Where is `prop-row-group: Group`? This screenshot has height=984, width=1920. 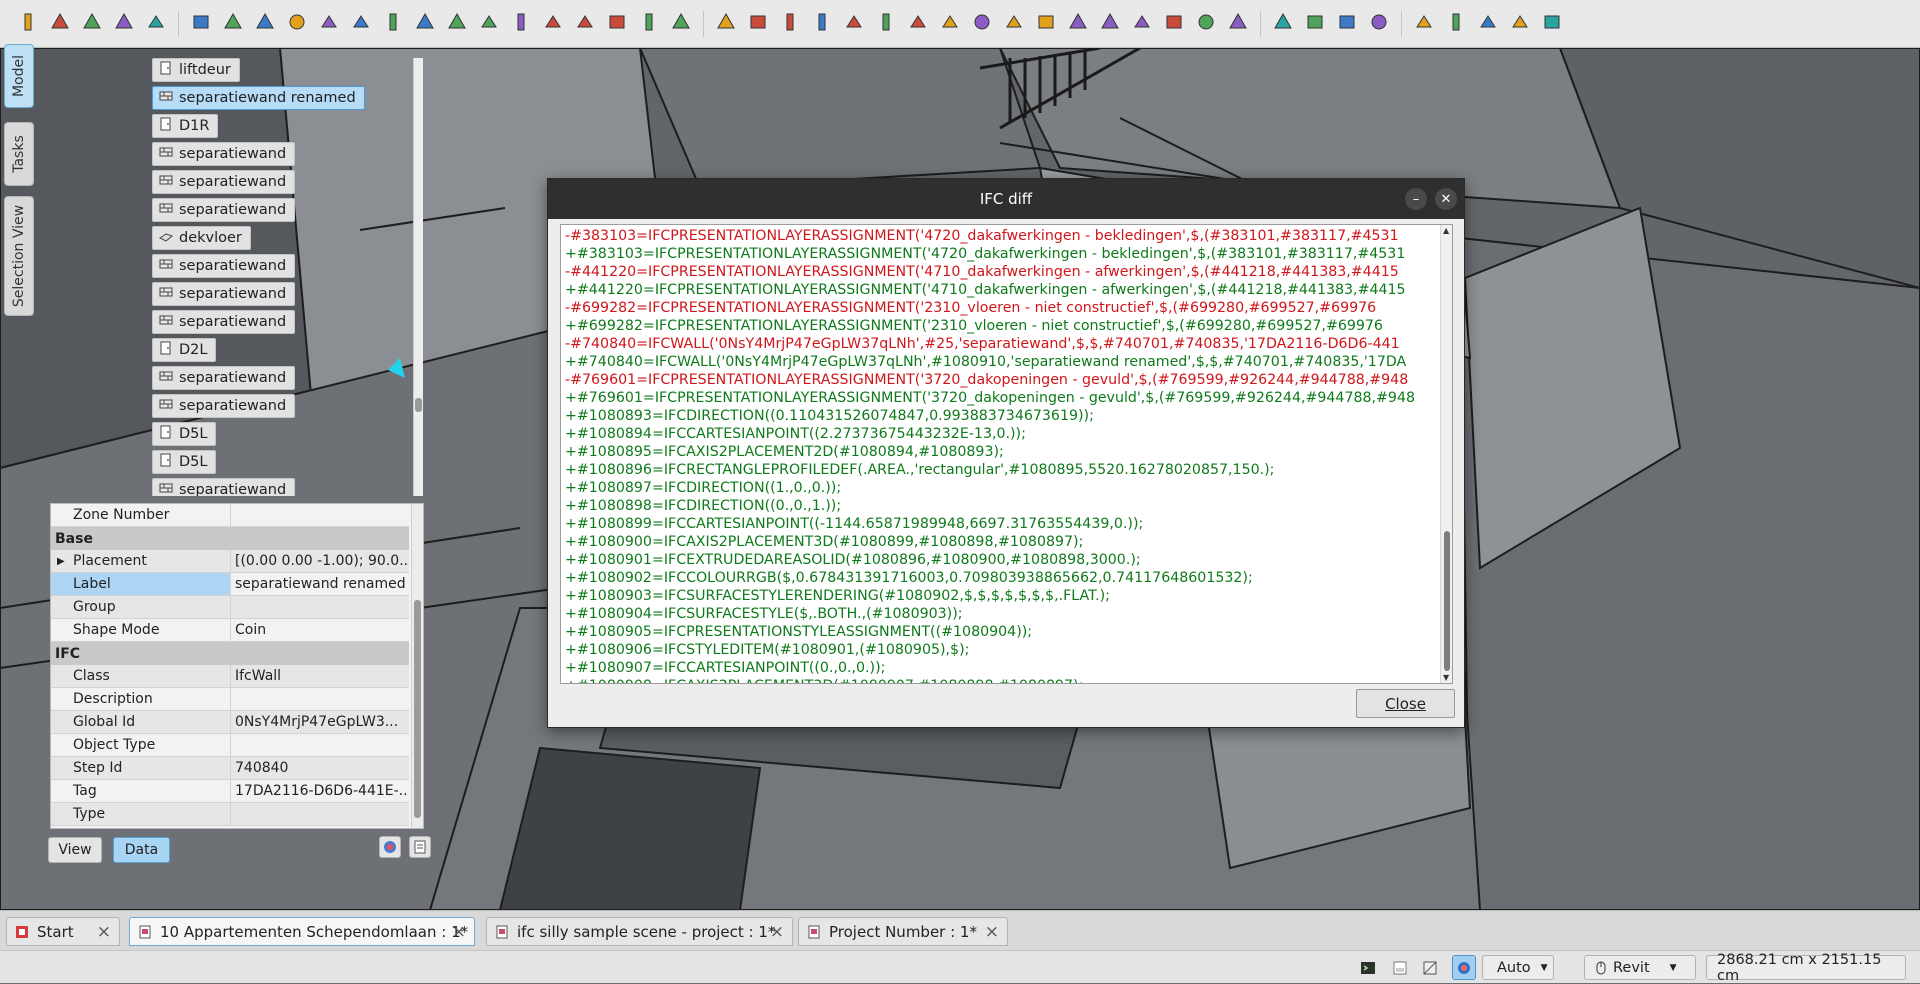 prop-row-group: Group is located at coordinates (230, 607).